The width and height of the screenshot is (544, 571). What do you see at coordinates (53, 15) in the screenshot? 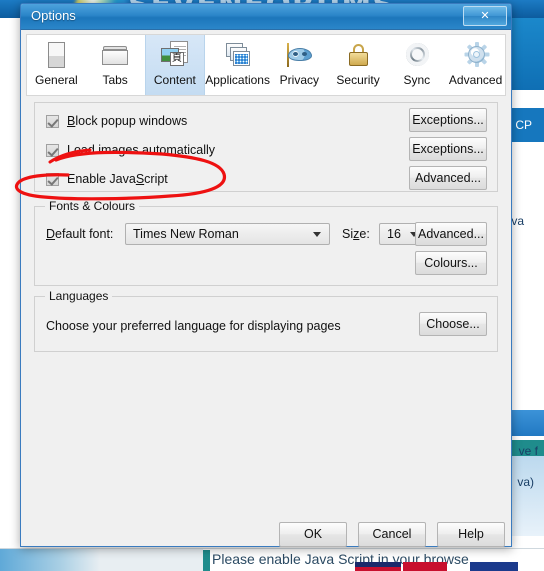
I see `dialog-title: Options` at bounding box center [53, 15].